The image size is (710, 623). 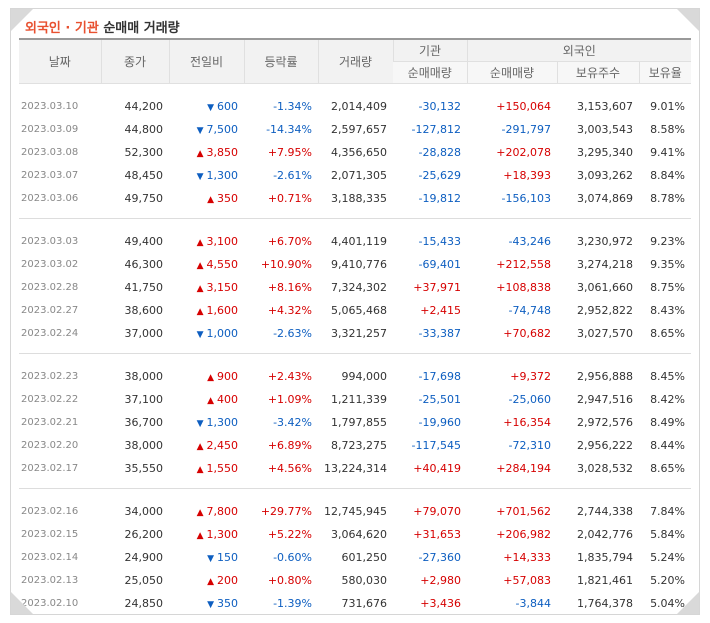 I want to click on inst-net-cell: -69,401, so click(x=439, y=264).